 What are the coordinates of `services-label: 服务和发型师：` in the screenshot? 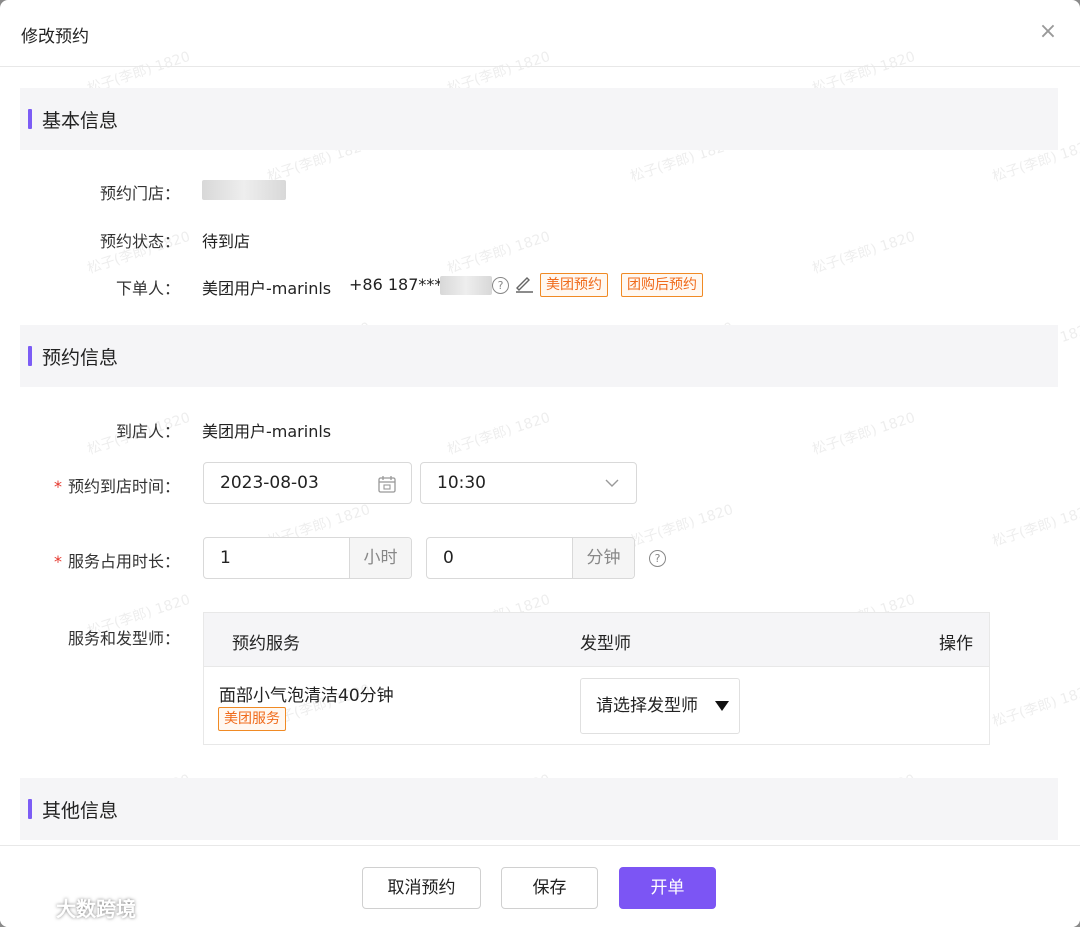 It's located at (123, 638).